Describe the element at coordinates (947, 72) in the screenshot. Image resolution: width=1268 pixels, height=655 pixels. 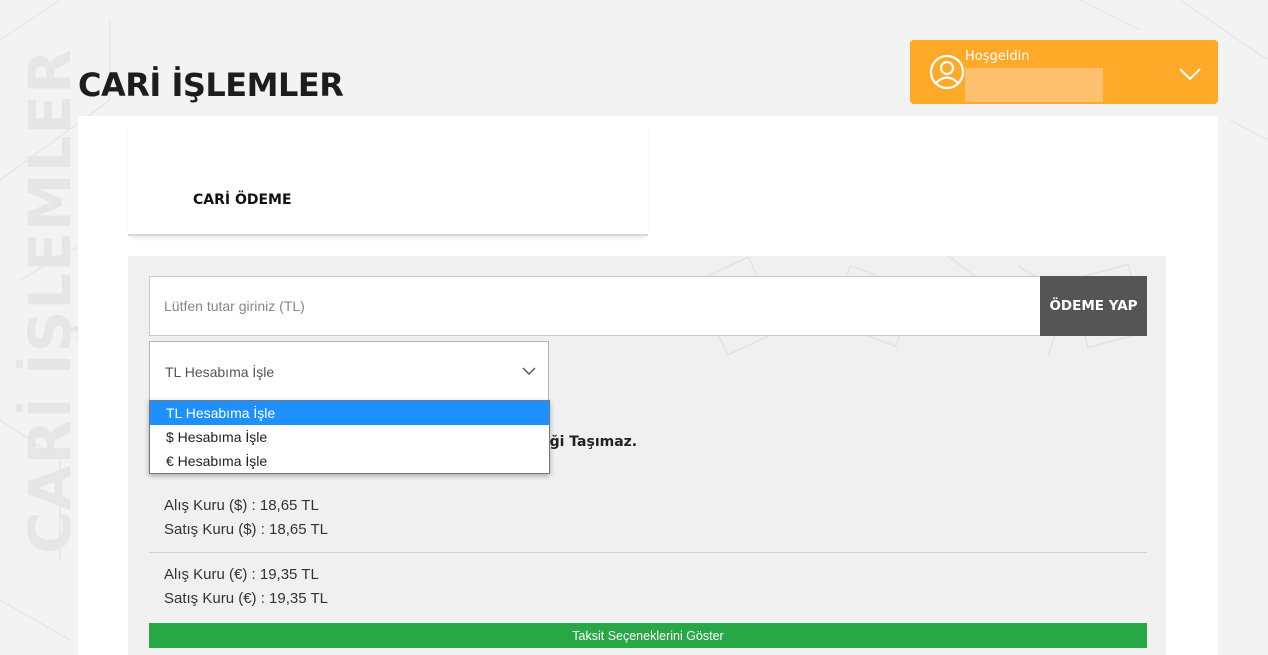
I see `user-circle-icon` at that location.